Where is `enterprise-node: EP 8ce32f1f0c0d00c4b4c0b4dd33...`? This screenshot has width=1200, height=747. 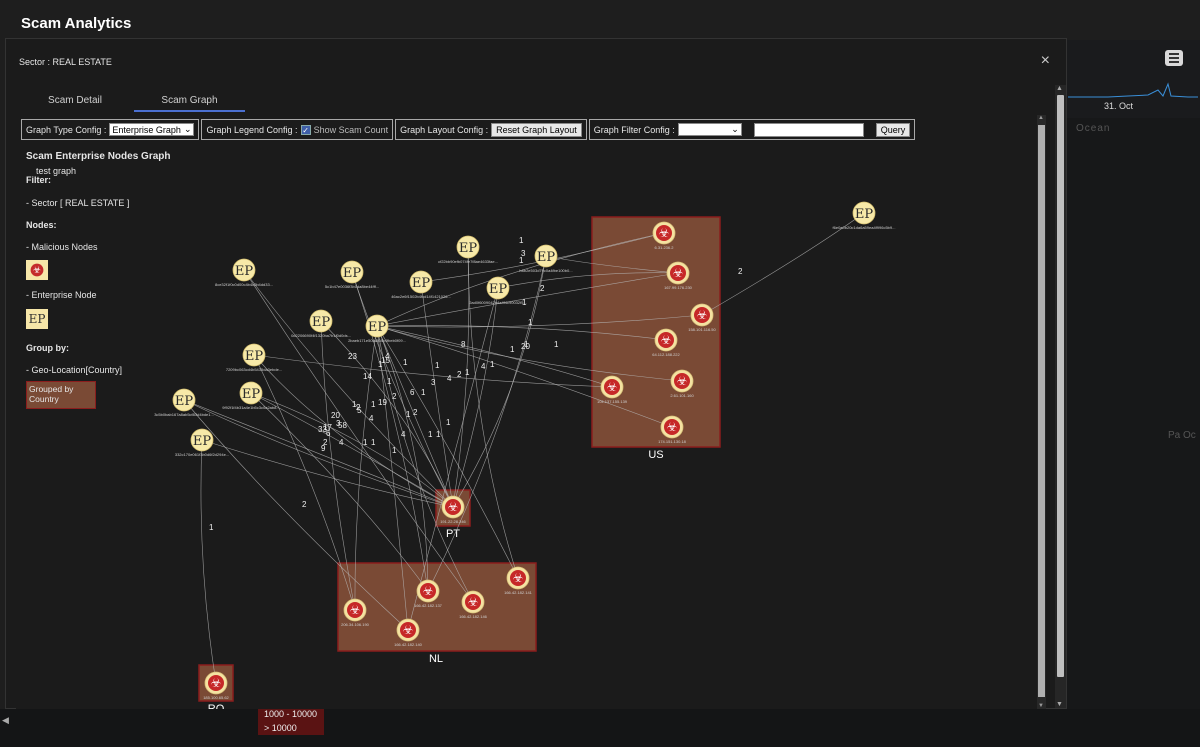
enterprise-node: EP 8ce32f1f0c0d00c4b4c0b4dd33... is located at coordinates (244, 272).